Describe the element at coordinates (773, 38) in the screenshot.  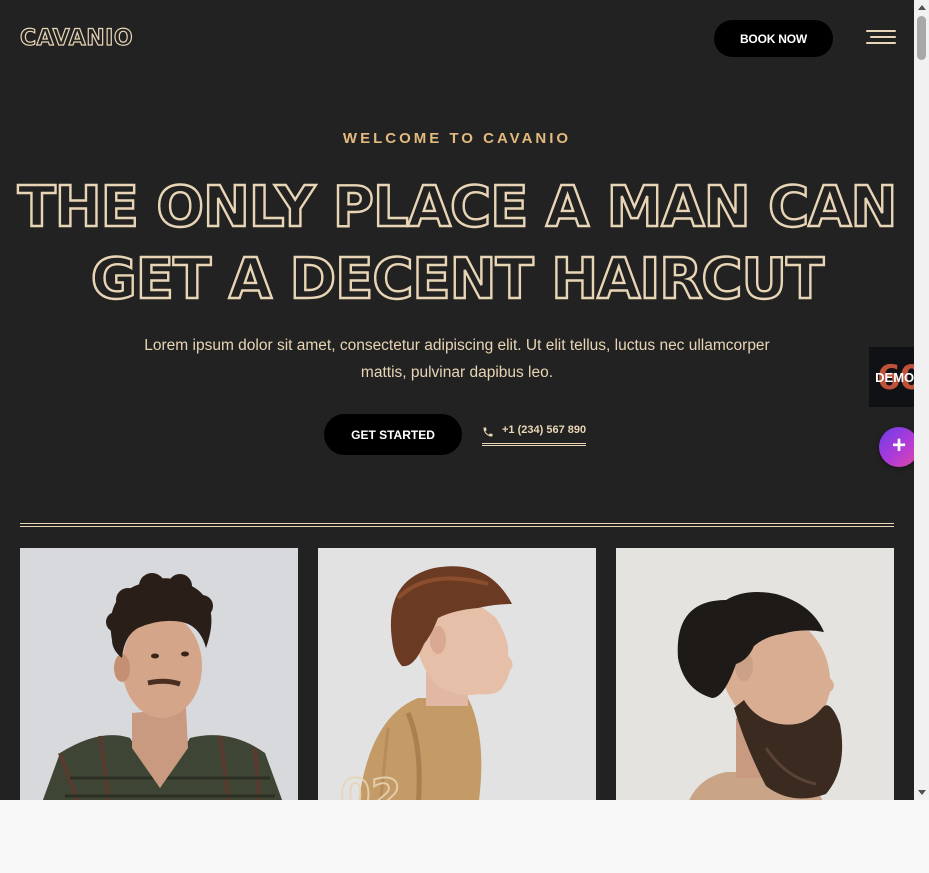
I see `book-now-button: BOOK NOW` at that location.